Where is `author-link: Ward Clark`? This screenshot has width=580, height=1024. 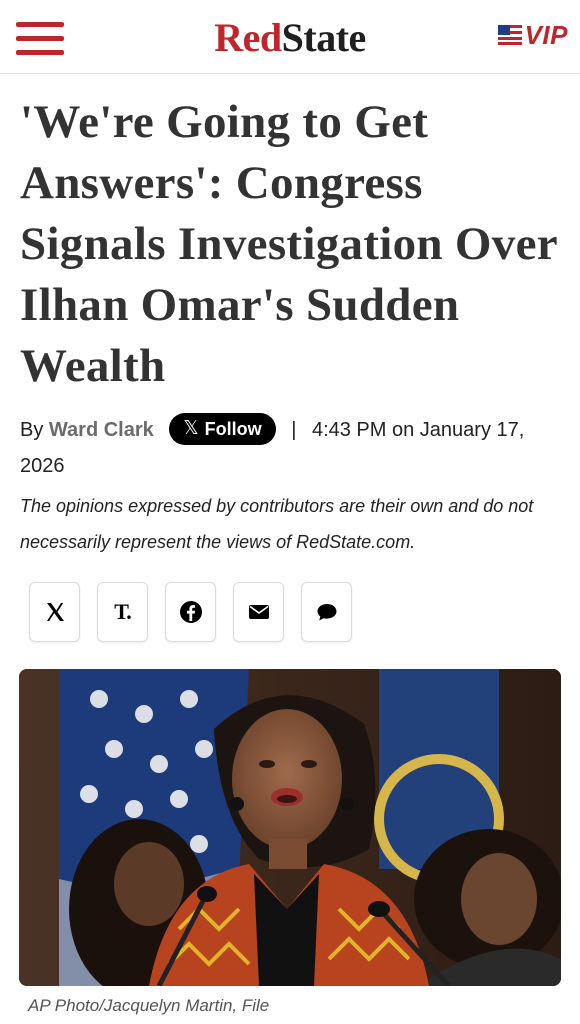
author-link: Ward Clark is located at coordinates (101, 430).